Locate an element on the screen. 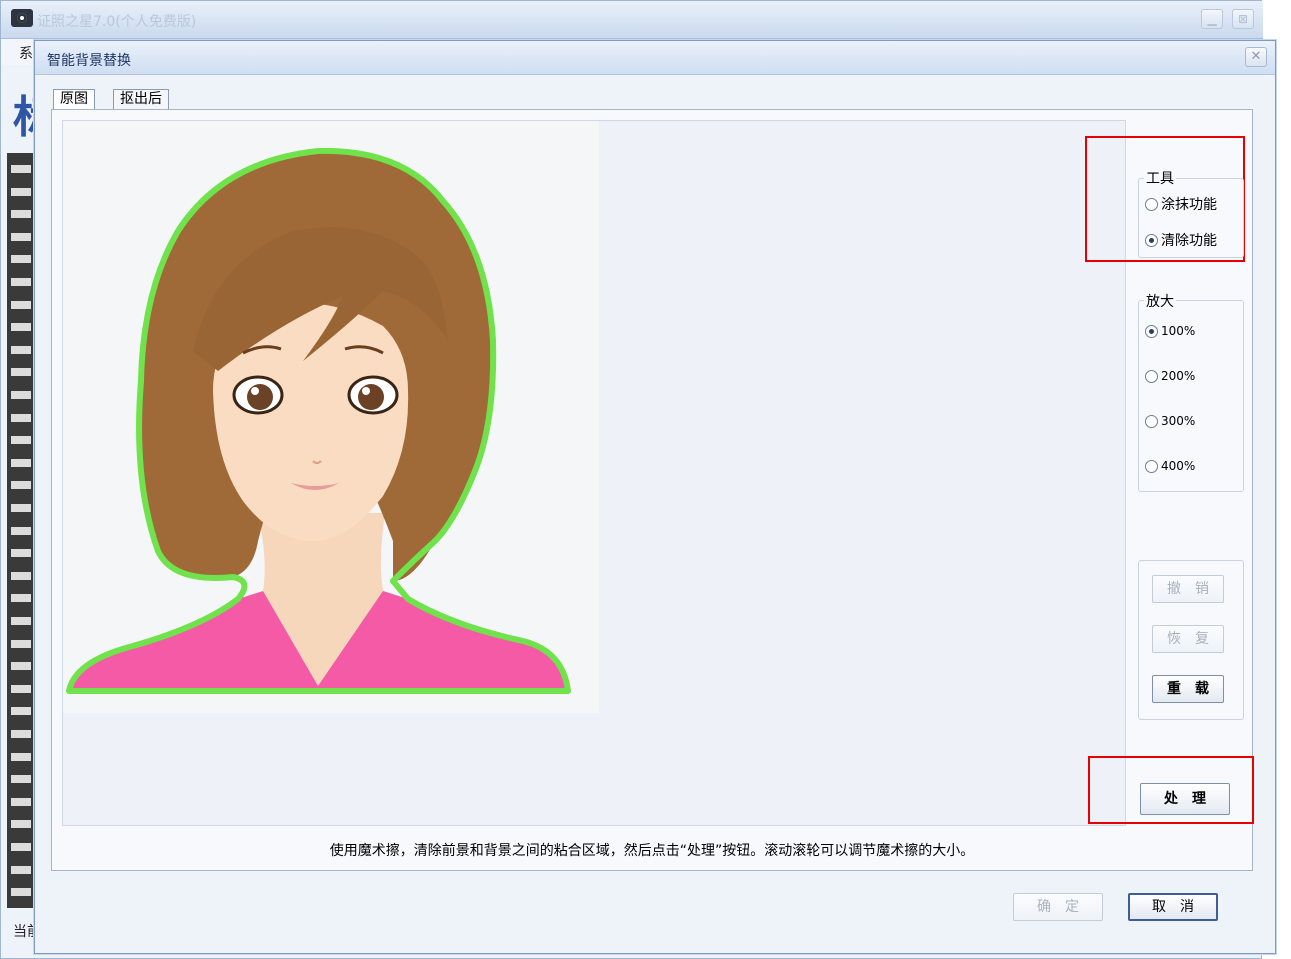  film-strip is located at coordinates (21, 530).